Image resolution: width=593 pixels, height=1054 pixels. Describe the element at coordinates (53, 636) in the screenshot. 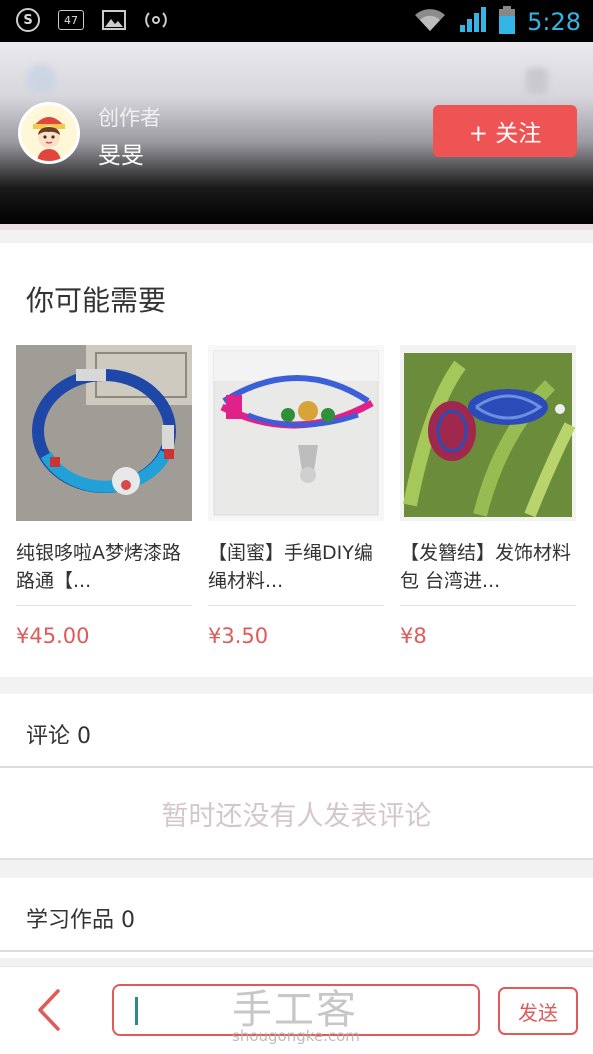

I see `product-price: ¥45.00` at that location.